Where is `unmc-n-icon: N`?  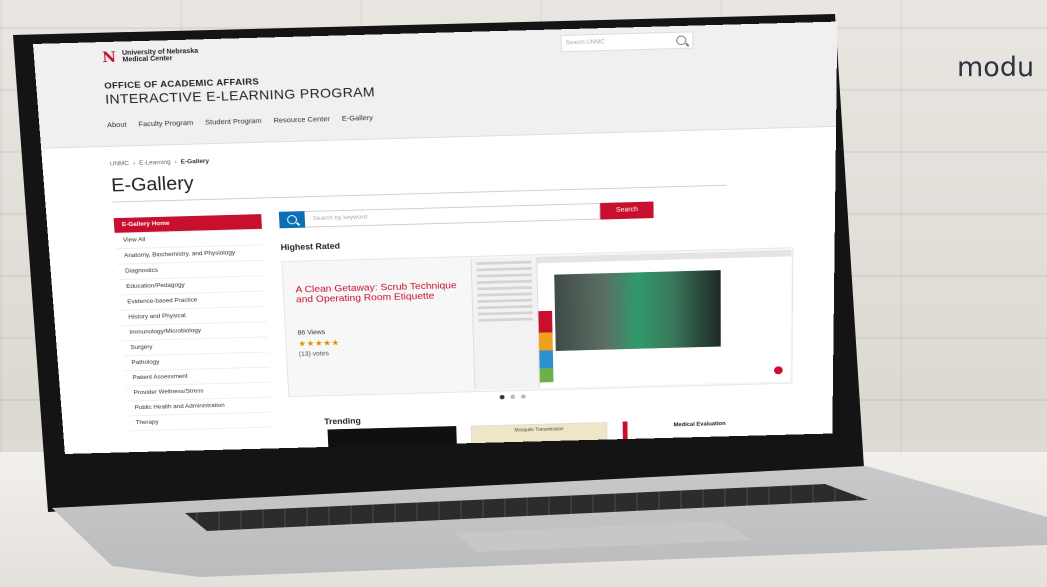
unmc-n-icon: N is located at coordinates (109, 57).